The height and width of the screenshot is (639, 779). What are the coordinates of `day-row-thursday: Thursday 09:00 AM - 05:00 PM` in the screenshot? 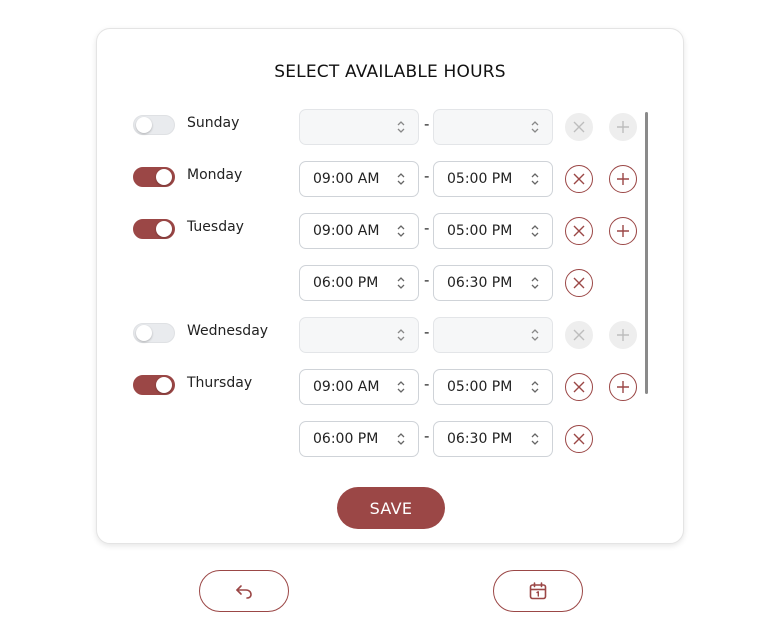 It's located at (377, 389).